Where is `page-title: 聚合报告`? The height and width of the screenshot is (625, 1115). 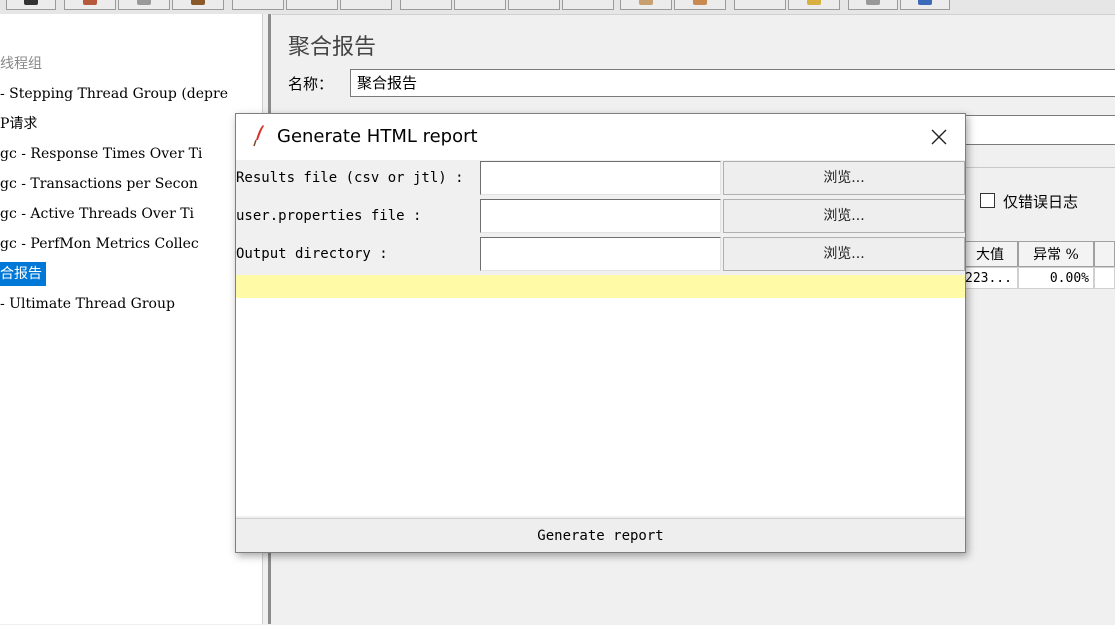
page-title: 聚合报告 is located at coordinates (332, 47).